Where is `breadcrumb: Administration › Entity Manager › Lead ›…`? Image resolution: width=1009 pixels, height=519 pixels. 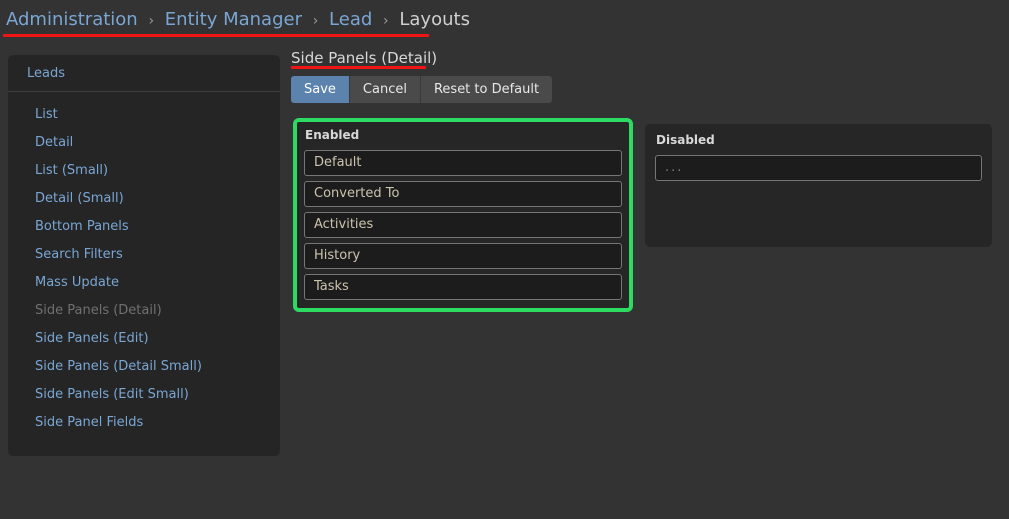 breadcrumb: Administration › Entity Manager › Lead ›… is located at coordinates (238, 20).